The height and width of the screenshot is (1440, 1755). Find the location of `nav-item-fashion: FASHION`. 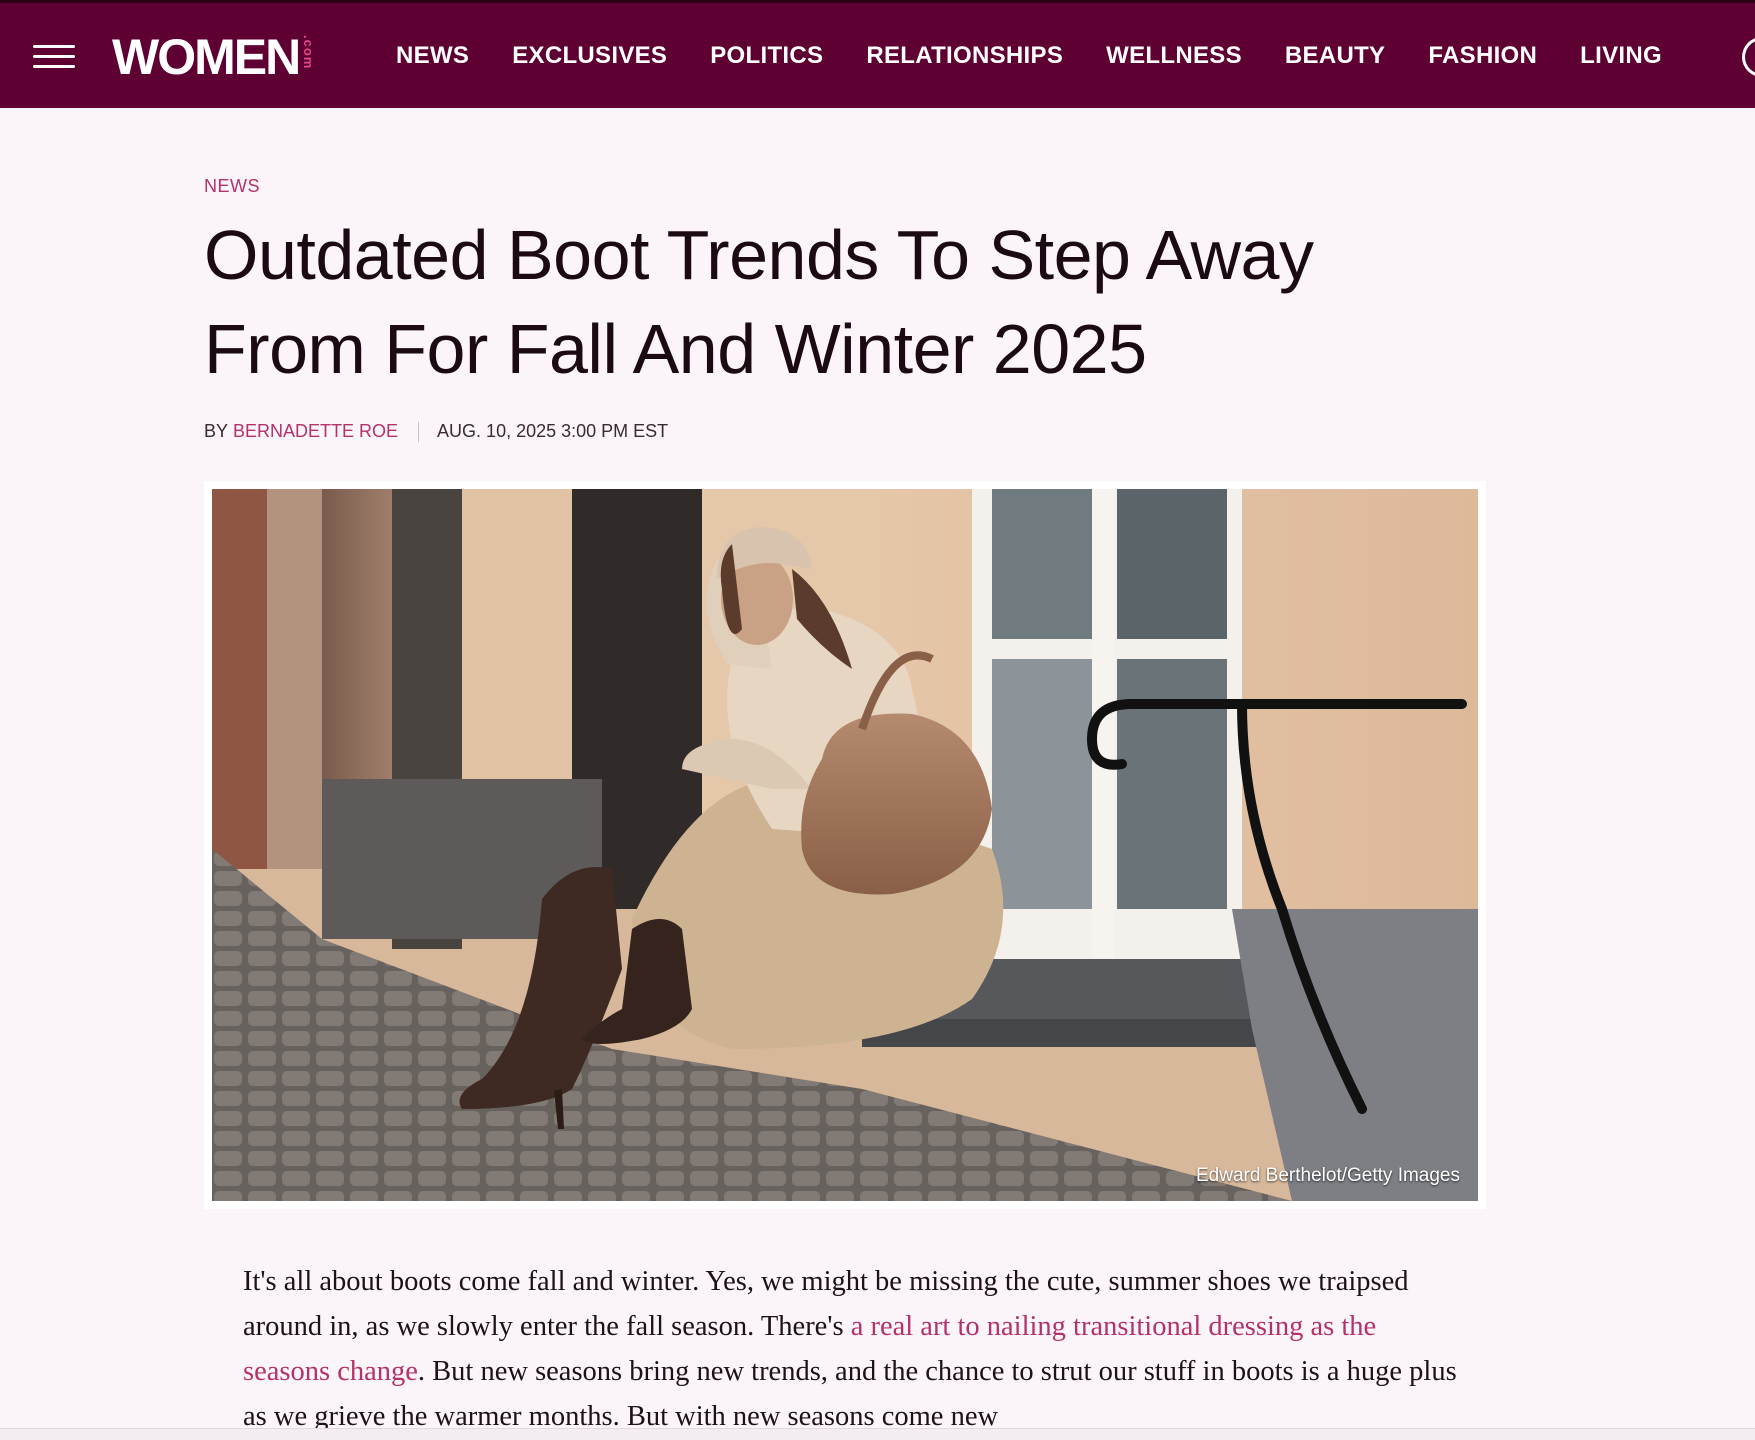

nav-item-fashion: FASHION is located at coordinates (1482, 56).